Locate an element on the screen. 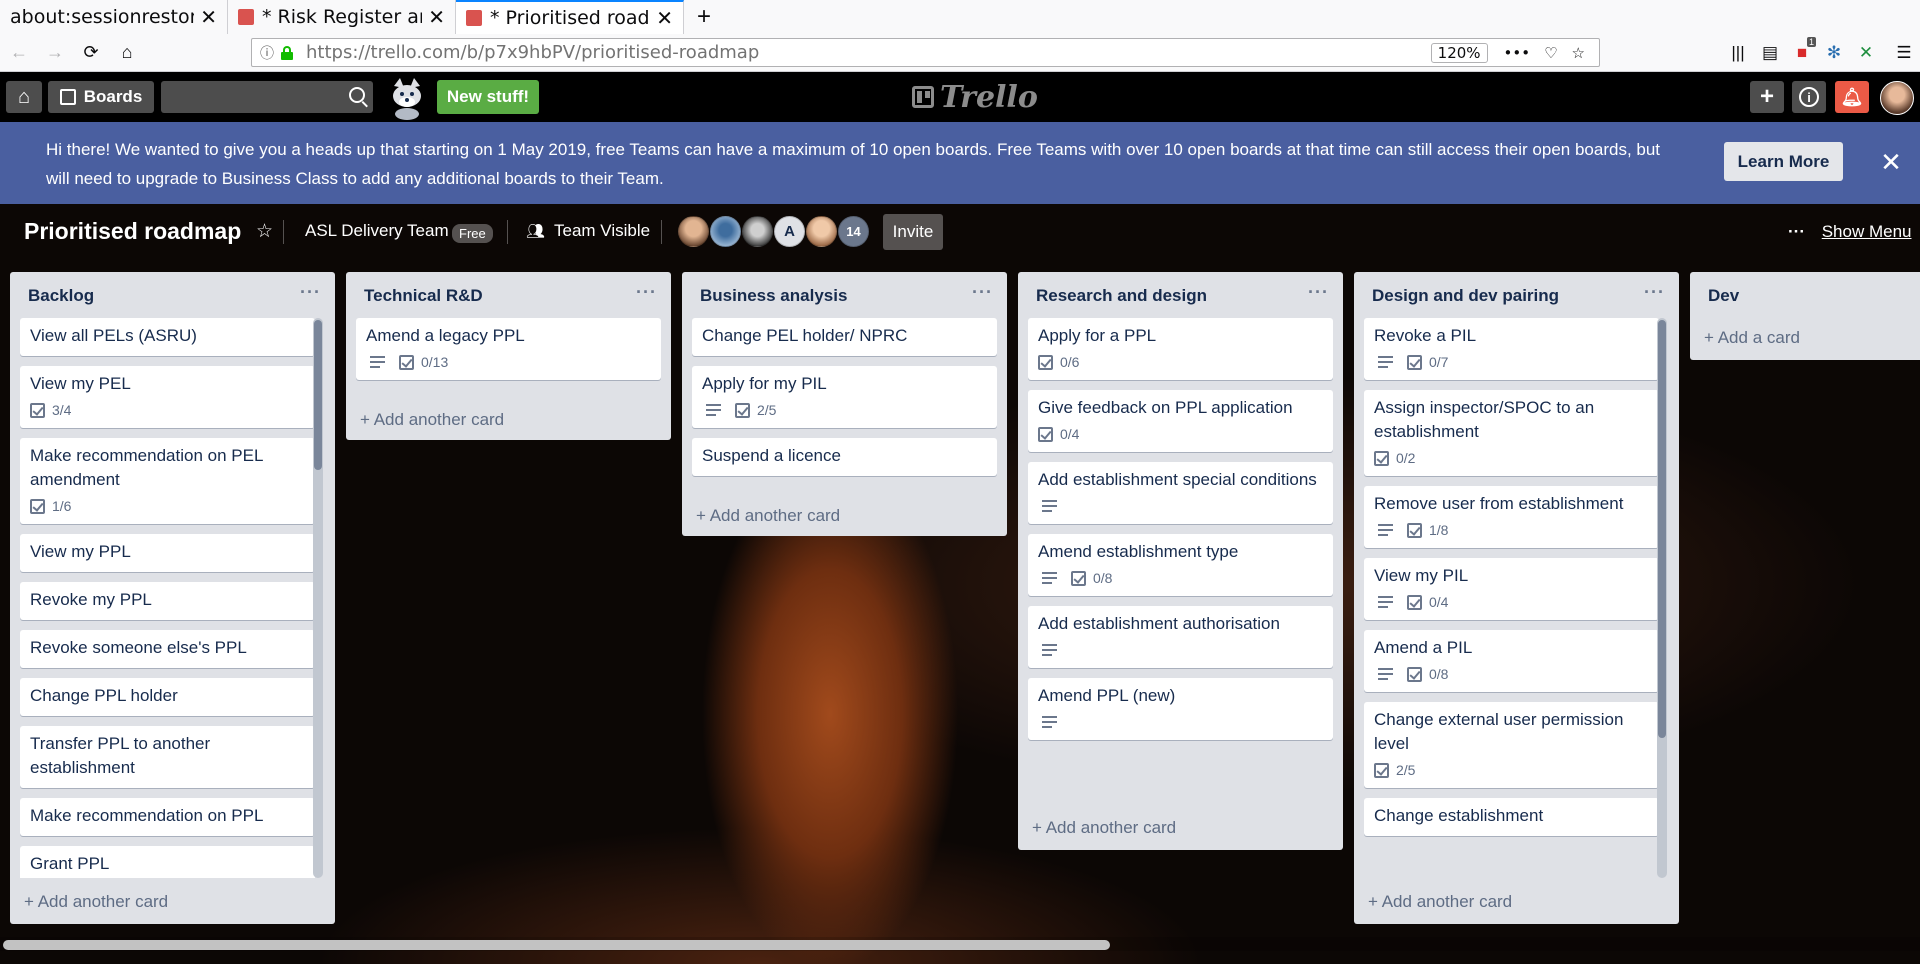 The image size is (1920, 964). card: Amend PPL (new) is located at coordinates (1180, 709).